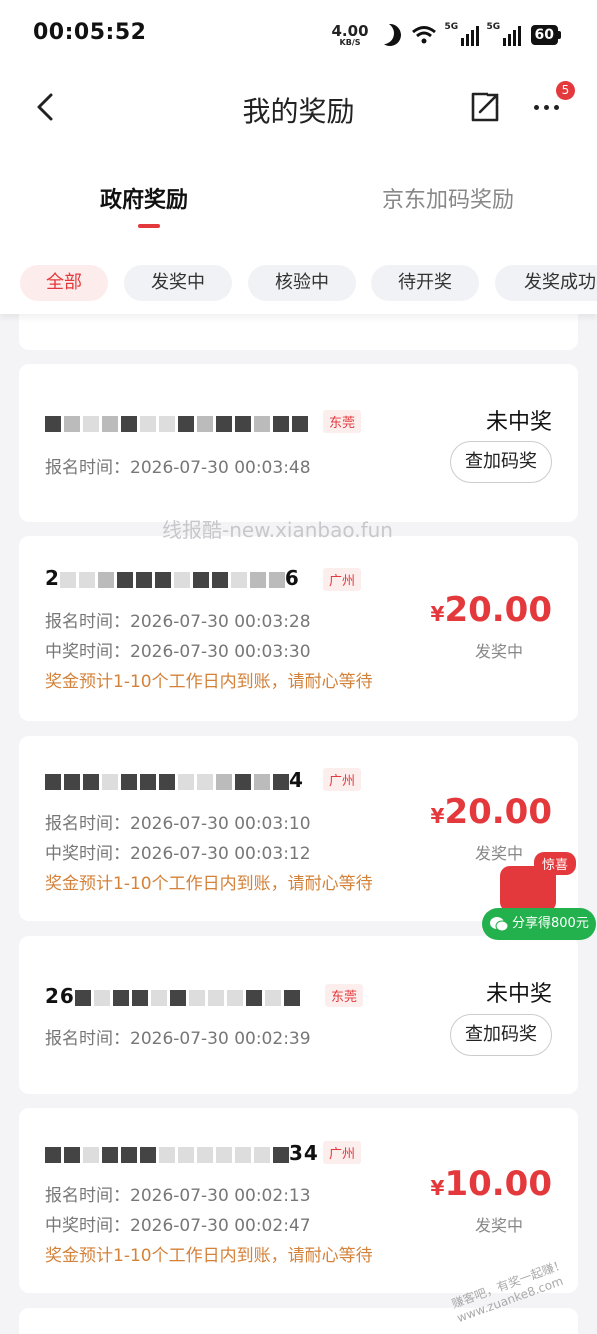  I want to click on share-reward-button: 分享得800元, so click(539, 924).